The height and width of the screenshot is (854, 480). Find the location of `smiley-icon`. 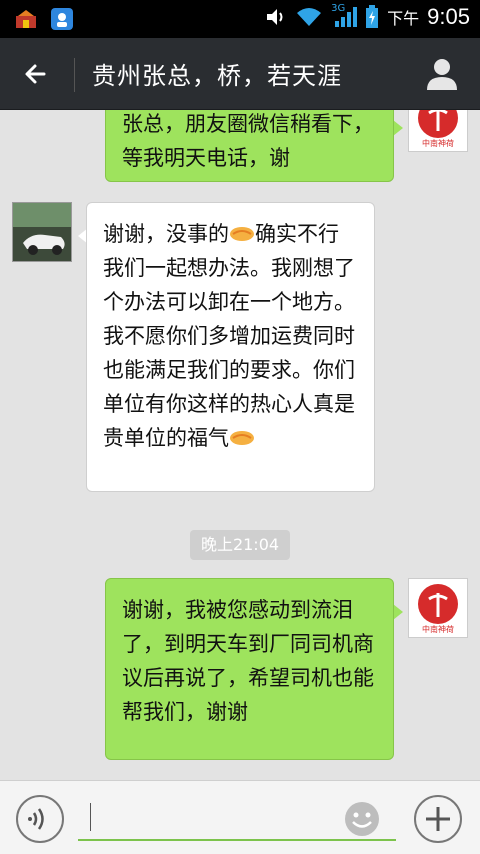

smiley-icon is located at coordinates (362, 819).